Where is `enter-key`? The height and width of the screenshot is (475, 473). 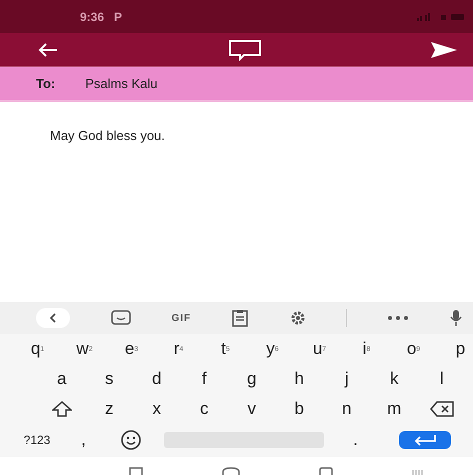 enter-key is located at coordinates (425, 440).